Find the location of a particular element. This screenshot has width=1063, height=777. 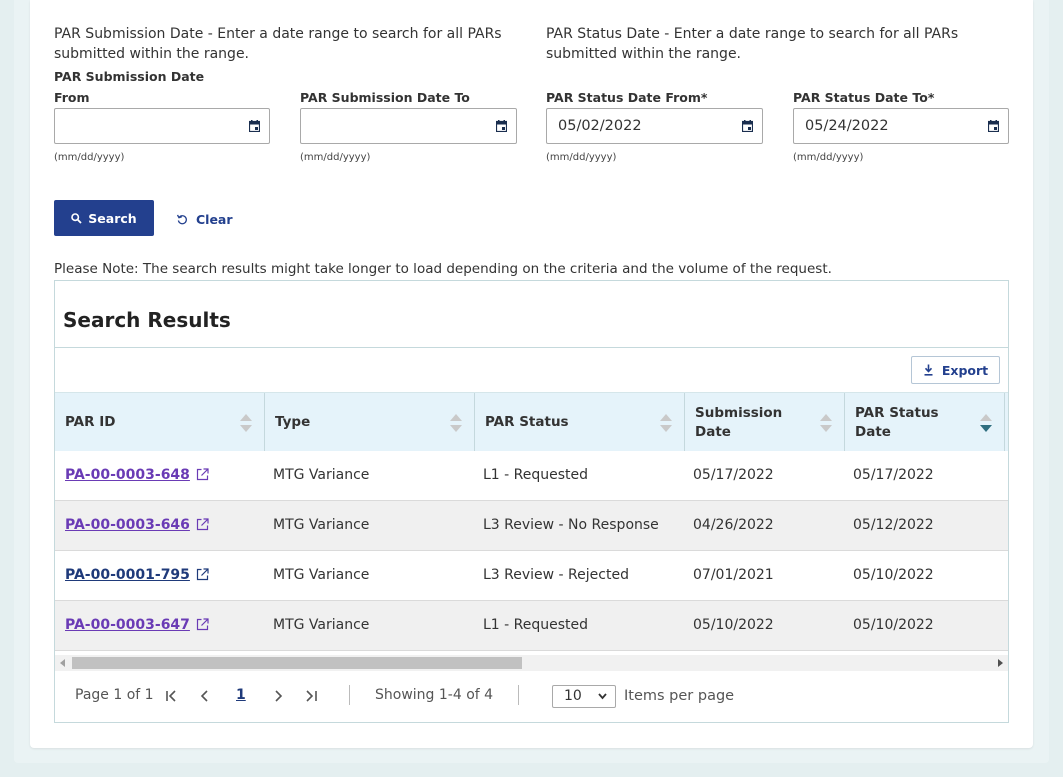

par-id-link: PA-00-0003-647 is located at coordinates (127, 625).